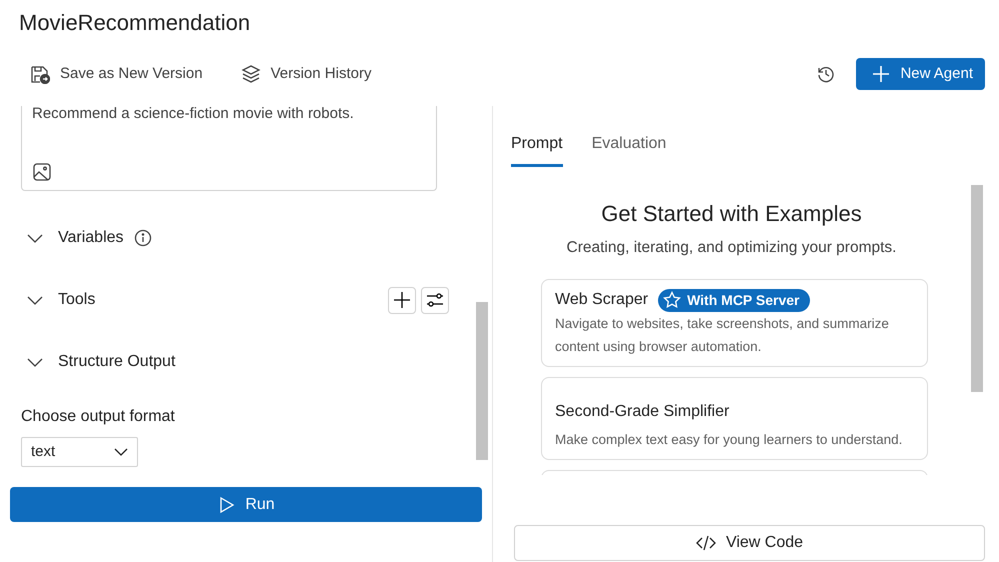 The image size is (999, 562). I want to click on card-title: Web Scraper, so click(601, 300).